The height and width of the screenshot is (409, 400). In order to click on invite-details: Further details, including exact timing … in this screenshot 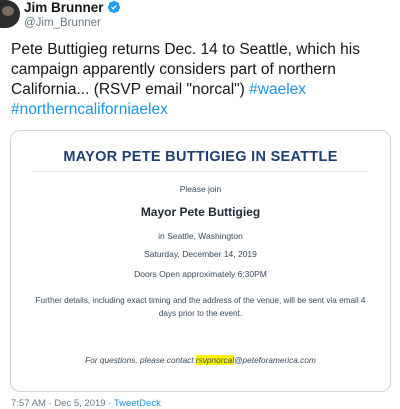, I will do `click(200, 307)`.